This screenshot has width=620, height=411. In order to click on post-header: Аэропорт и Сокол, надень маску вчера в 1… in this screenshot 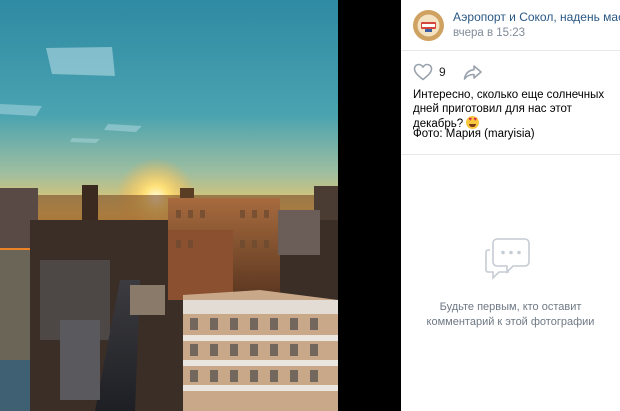, I will do `click(510, 25)`.